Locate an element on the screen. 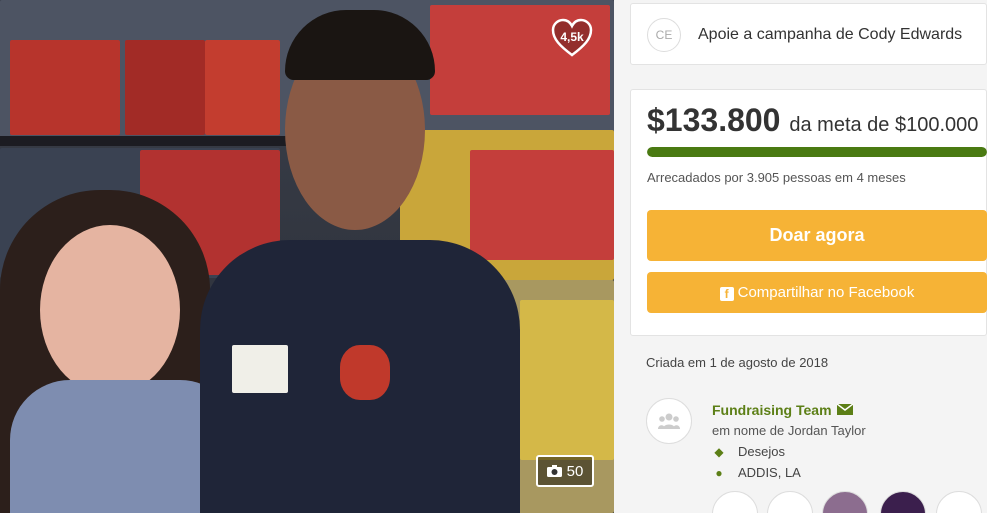 This screenshot has width=987, height=513. team-members-strip is located at coordinates (849, 502).